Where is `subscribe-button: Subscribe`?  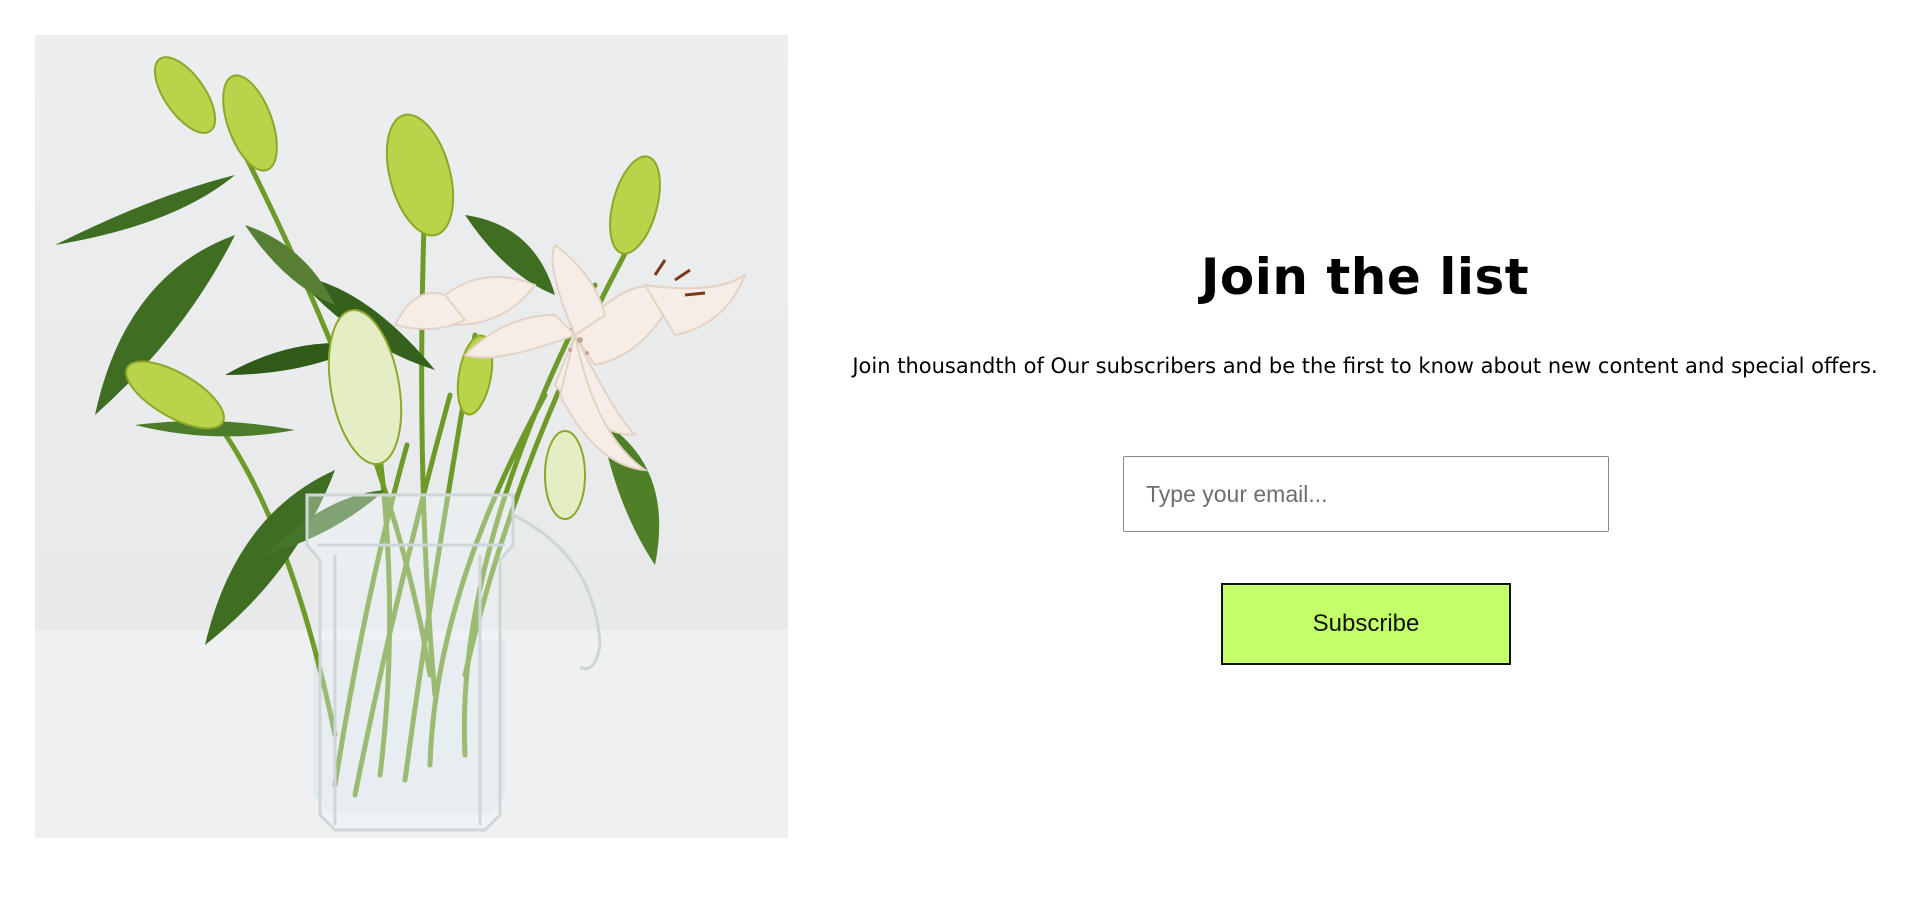 subscribe-button: Subscribe is located at coordinates (1366, 624).